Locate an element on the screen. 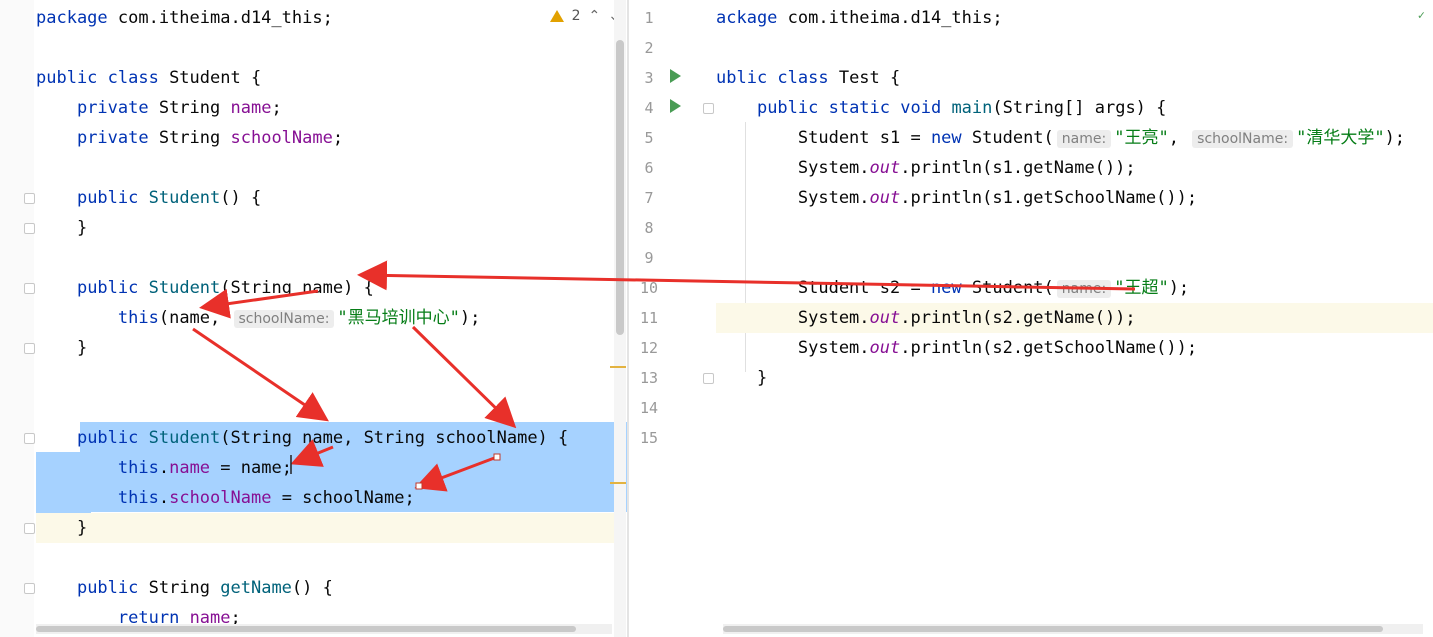  inspection-widget: 2 ⌃ ⌄ is located at coordinates (584, 16).